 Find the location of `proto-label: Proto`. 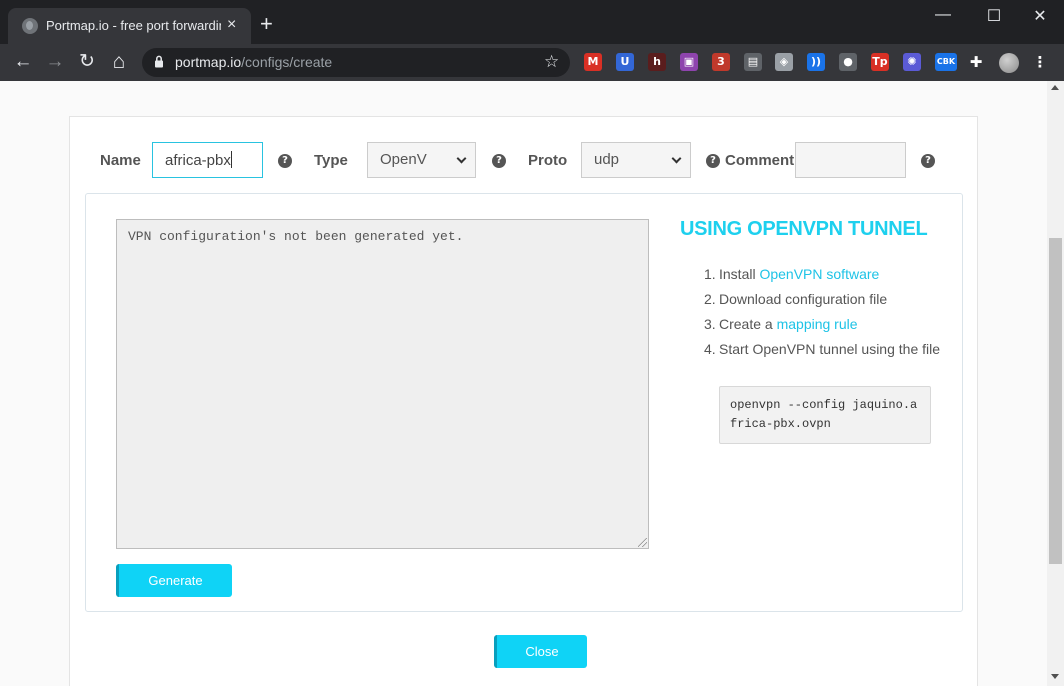

proto-label: Proto is located at coordinates (548, 160).